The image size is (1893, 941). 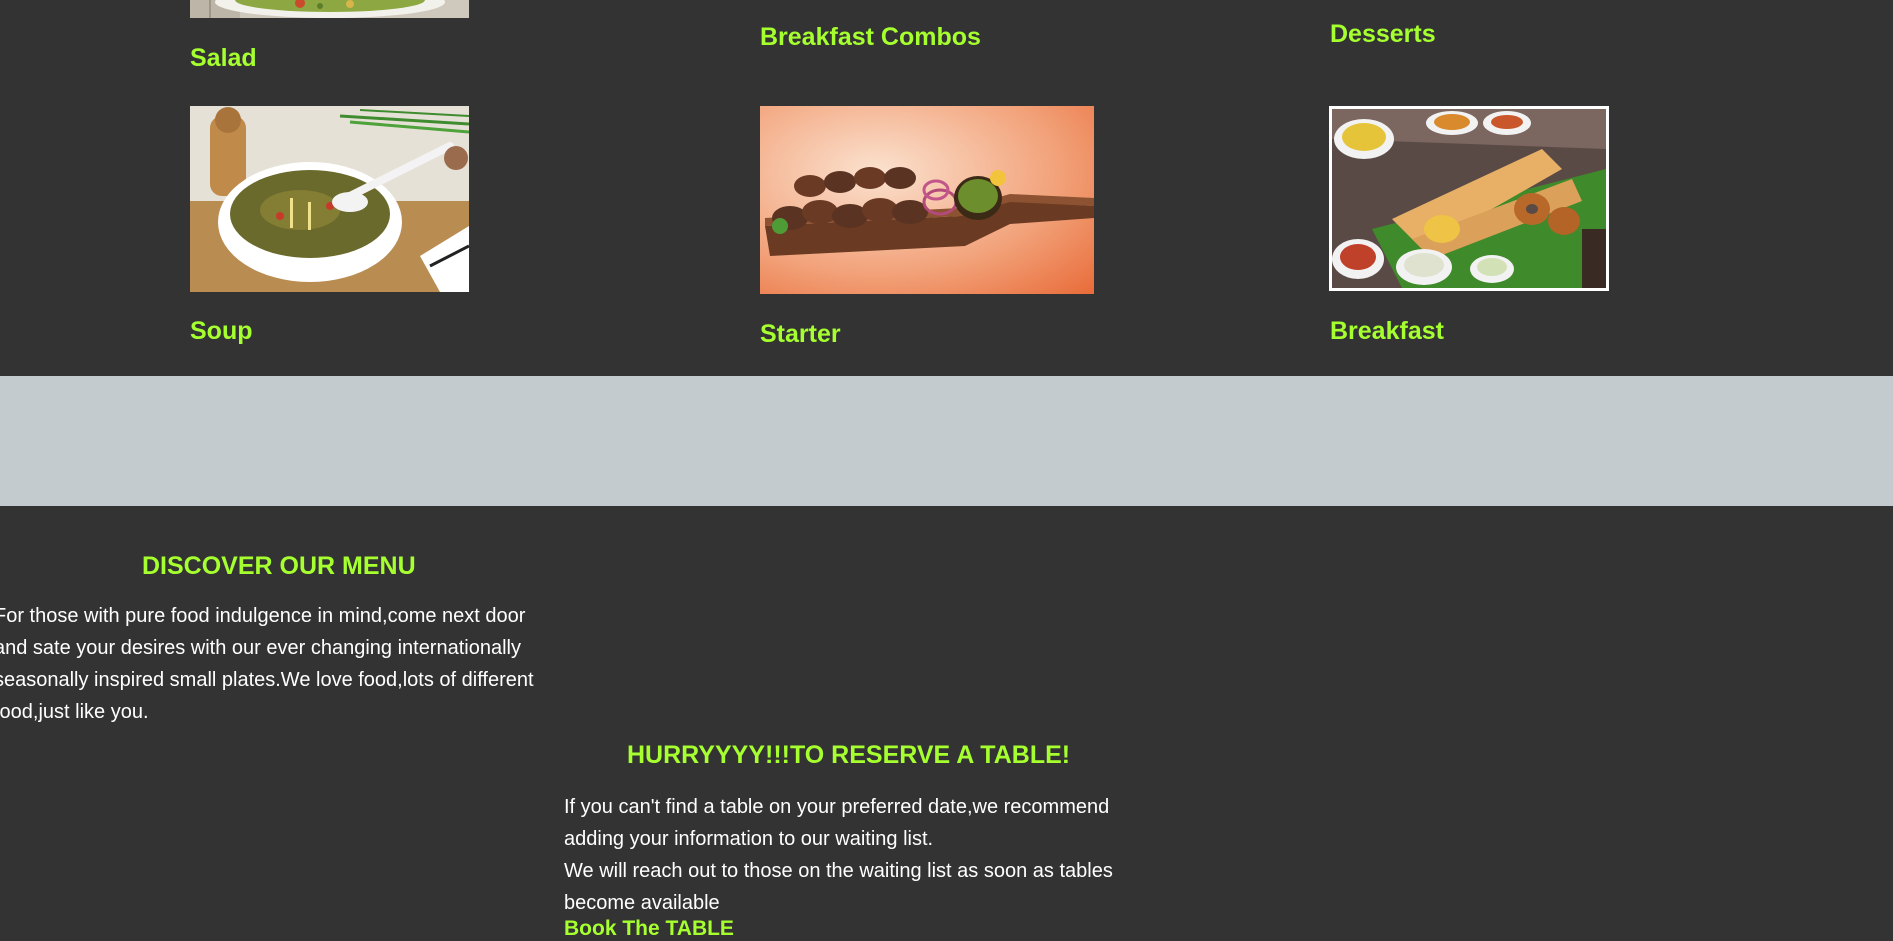 I want to click on category-title-starter: Starter, so click(x=800, y=334).